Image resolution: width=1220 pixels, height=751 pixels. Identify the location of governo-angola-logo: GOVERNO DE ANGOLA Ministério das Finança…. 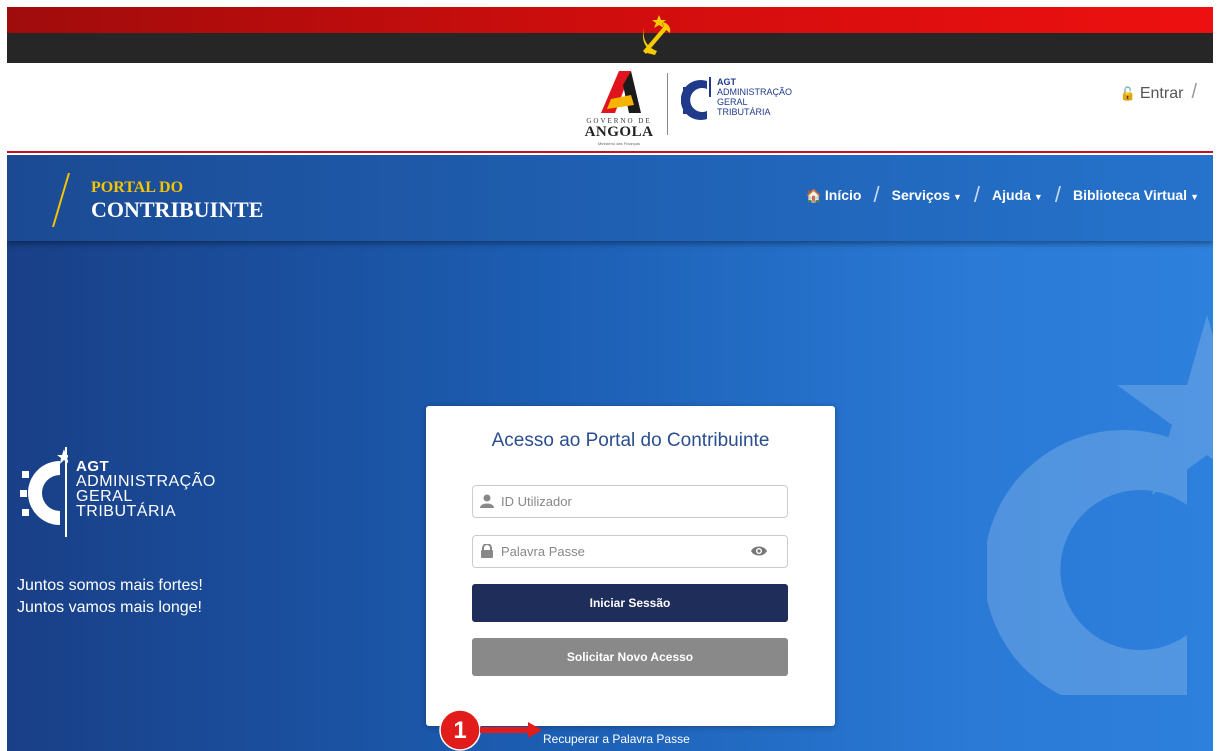
(619, 109).